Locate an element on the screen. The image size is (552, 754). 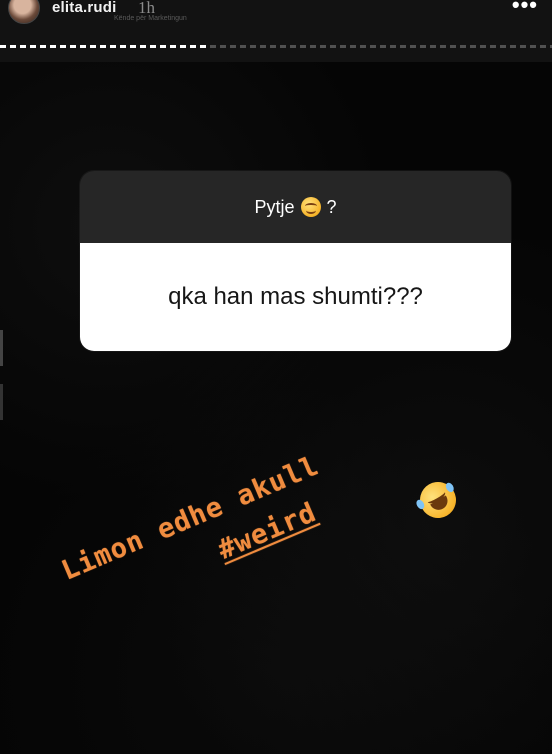
question-answer-text: qka han mas shumti??? is located at coordinates (295, 296).